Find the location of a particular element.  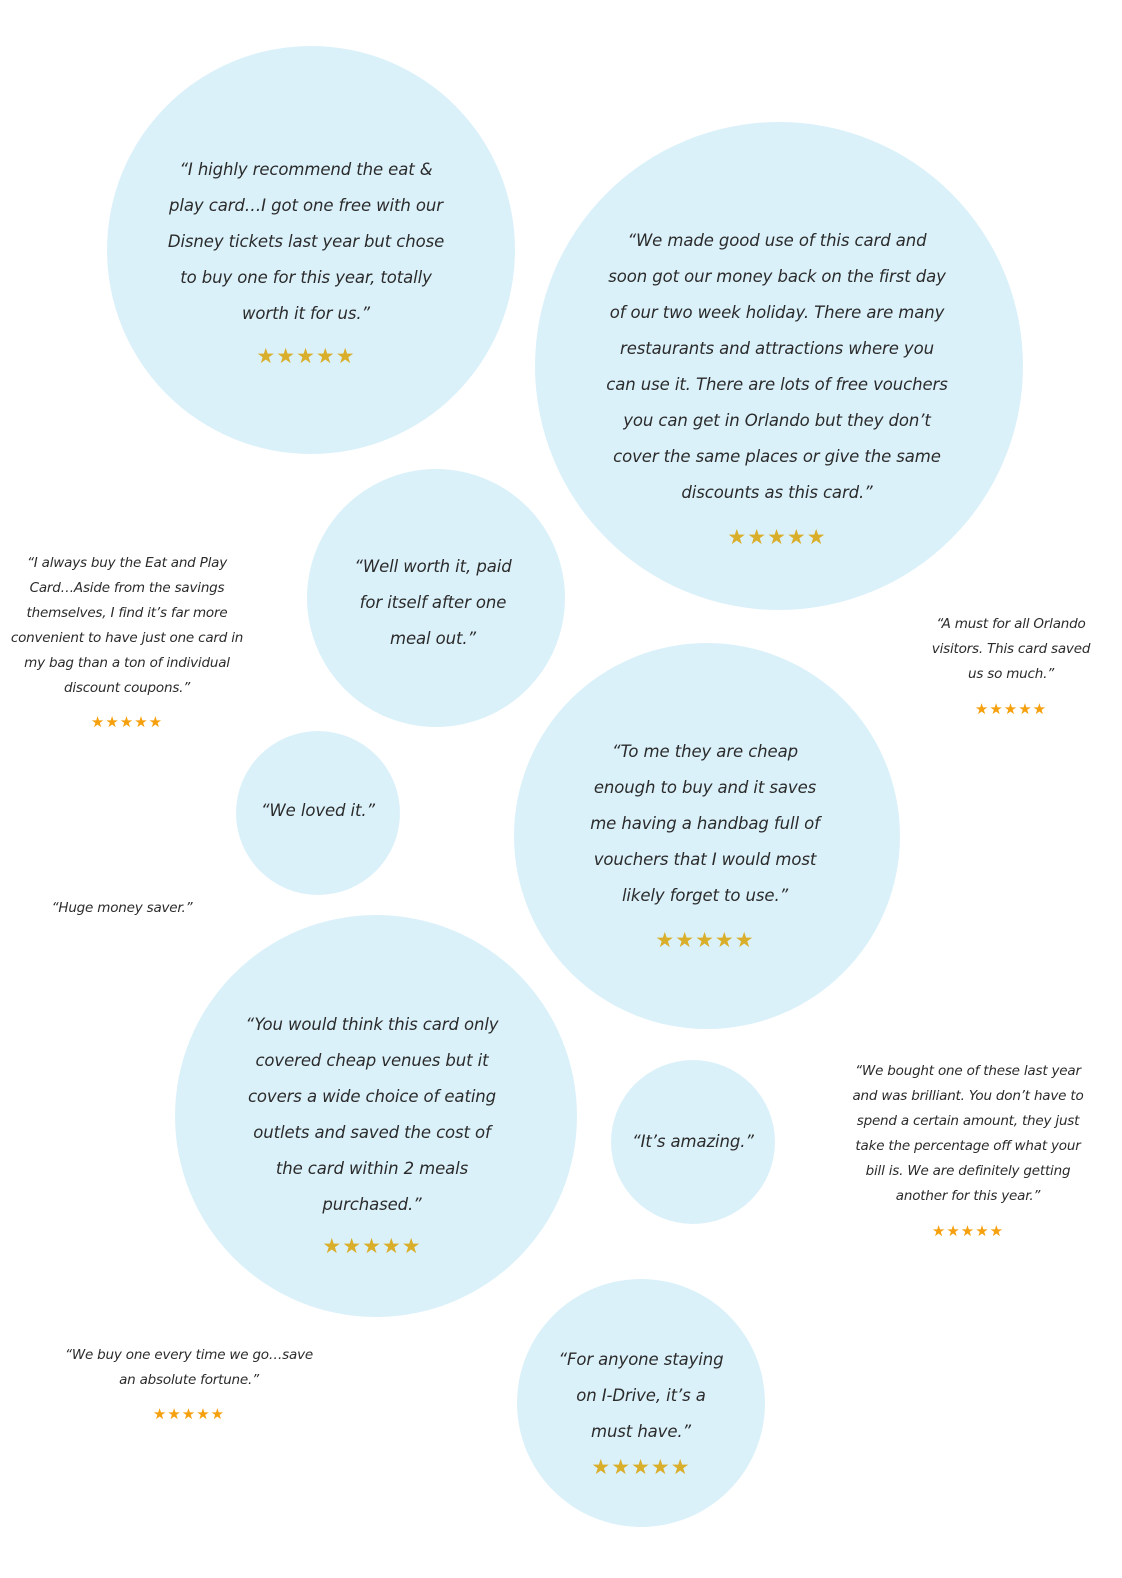

quote-line: “We bought one of these last year is located at coordinates (968, 1070).